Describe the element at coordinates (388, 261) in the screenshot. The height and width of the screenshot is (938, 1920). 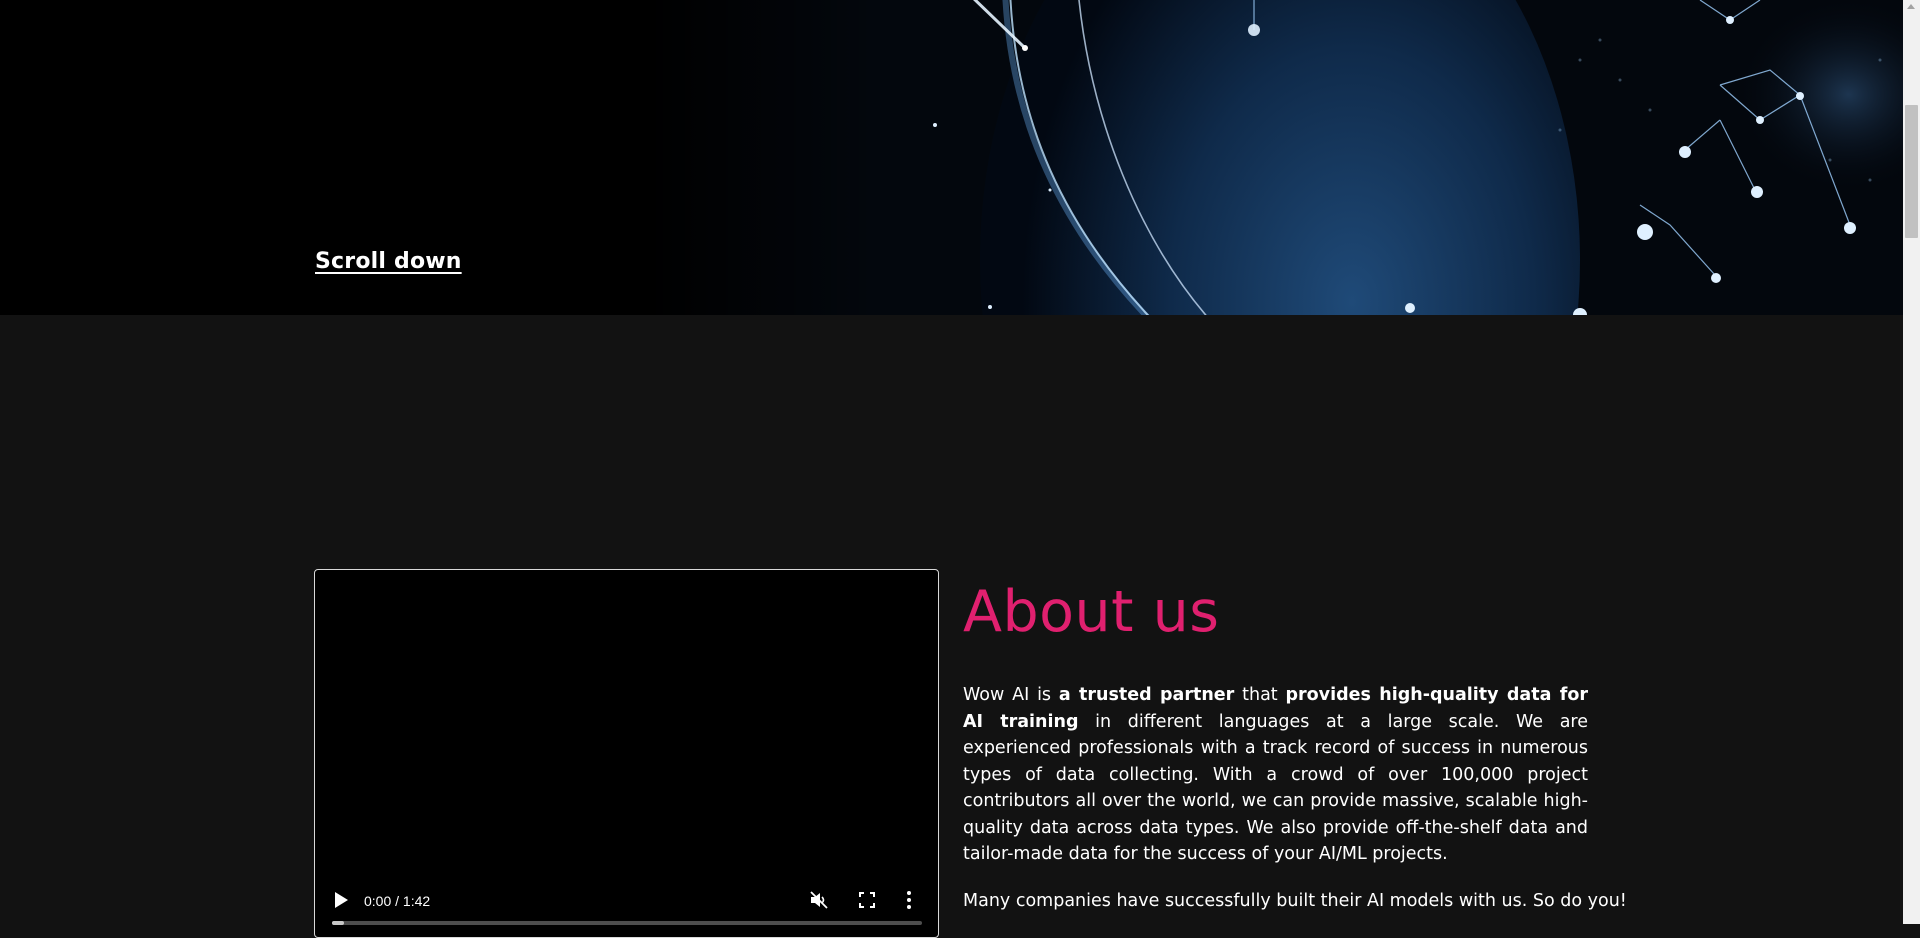
I see `scroll-down-link: Scroll down` at that location.